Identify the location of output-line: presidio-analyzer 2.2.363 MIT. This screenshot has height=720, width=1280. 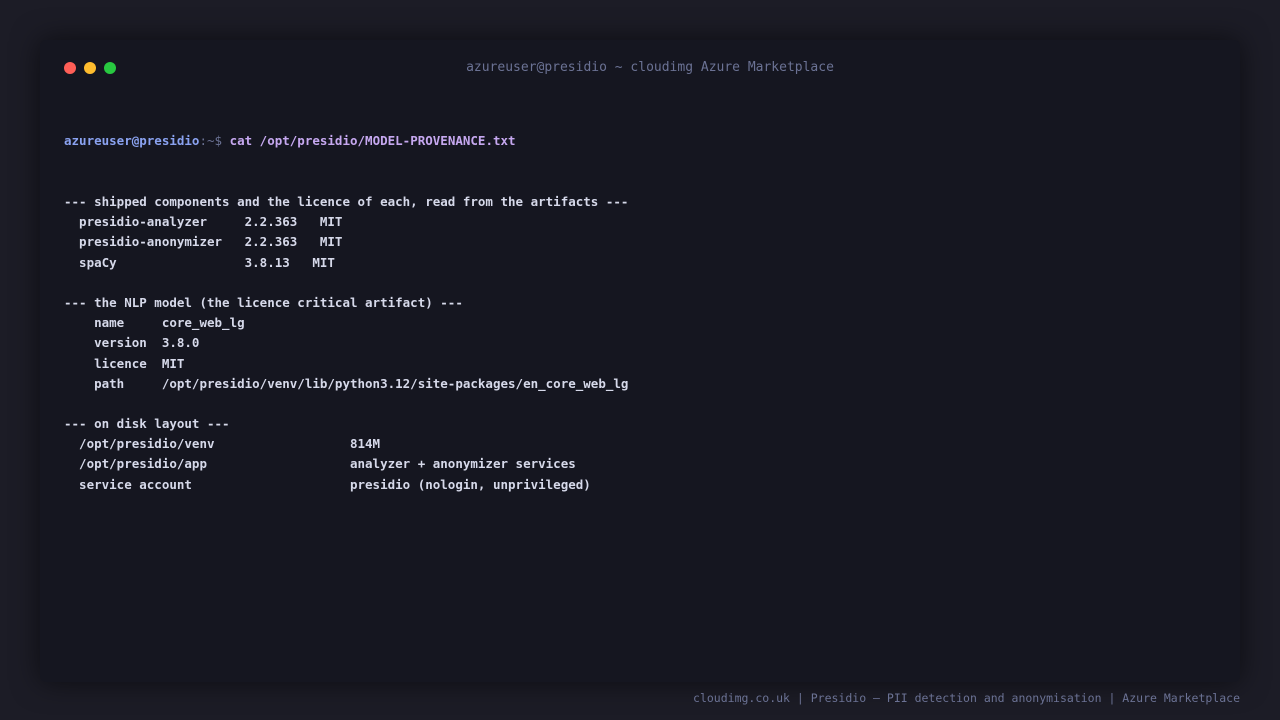
(203, 222).